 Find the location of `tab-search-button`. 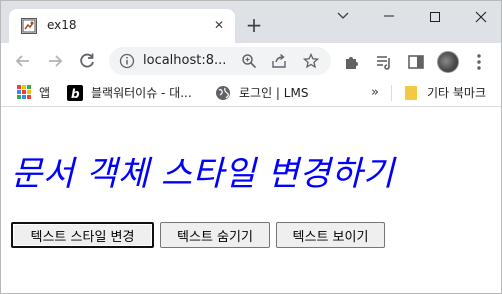

tab-search-button is located at coordinates (342, 16).